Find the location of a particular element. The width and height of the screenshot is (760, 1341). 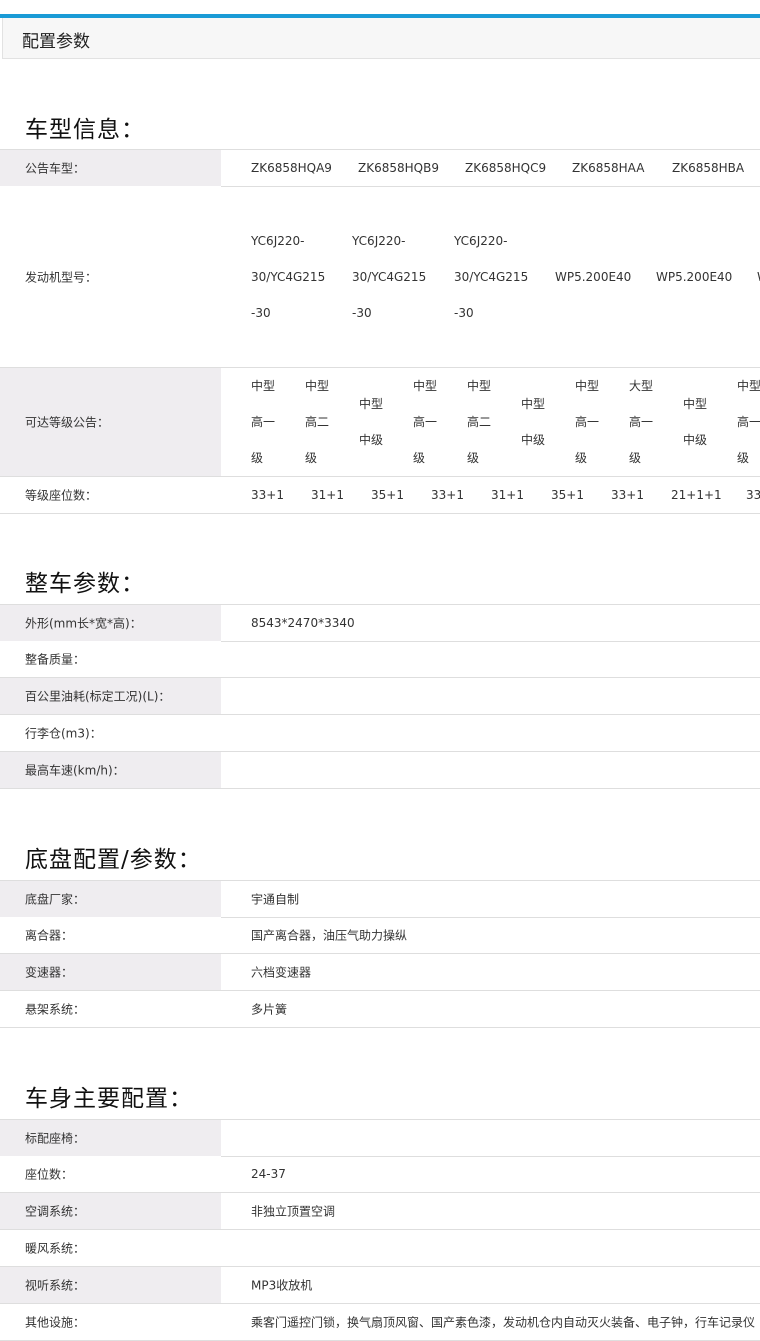

spec-row: 标配座椅： is located at coordinates (380, 1138).